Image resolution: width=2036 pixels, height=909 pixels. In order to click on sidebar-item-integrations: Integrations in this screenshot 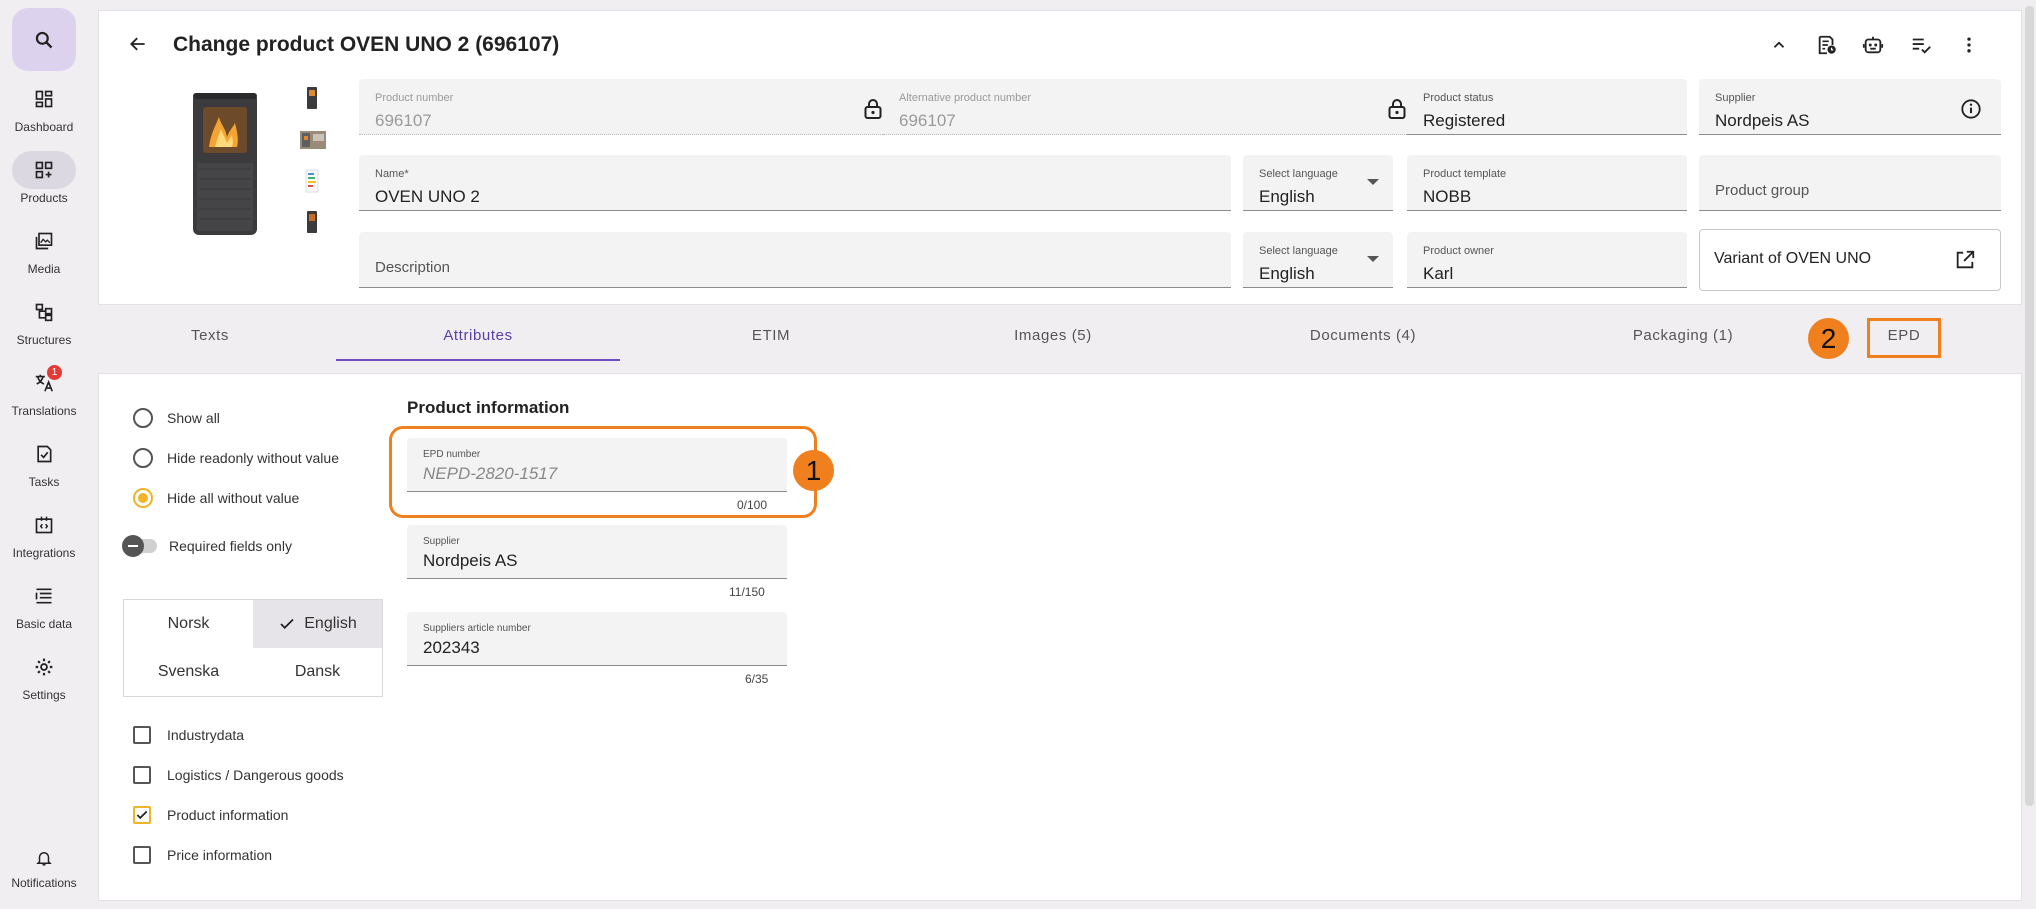, I will do `click(44, 533)`.